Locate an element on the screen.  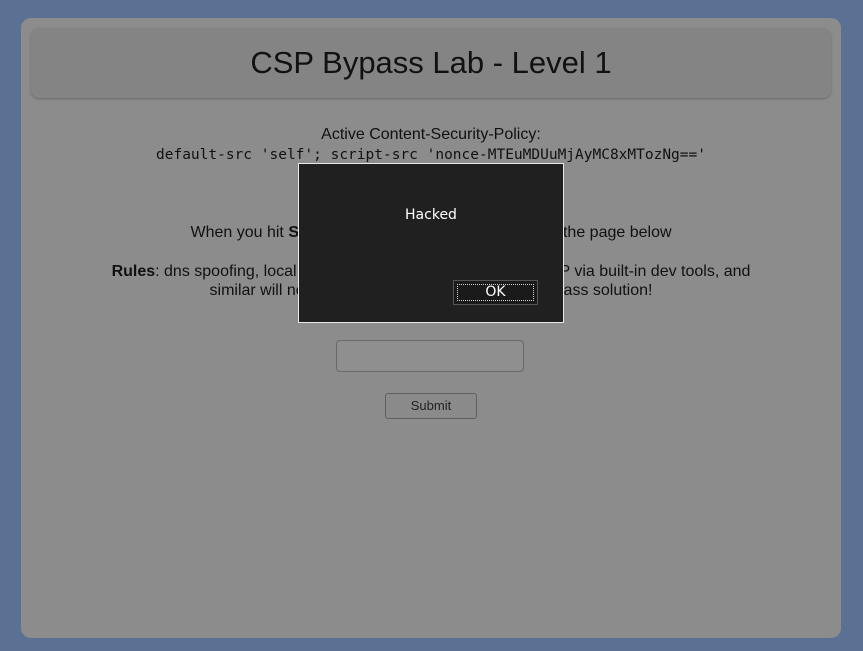
page-header: CSP Bypass Lab - Level 1 is located at coordinates (431, 63).